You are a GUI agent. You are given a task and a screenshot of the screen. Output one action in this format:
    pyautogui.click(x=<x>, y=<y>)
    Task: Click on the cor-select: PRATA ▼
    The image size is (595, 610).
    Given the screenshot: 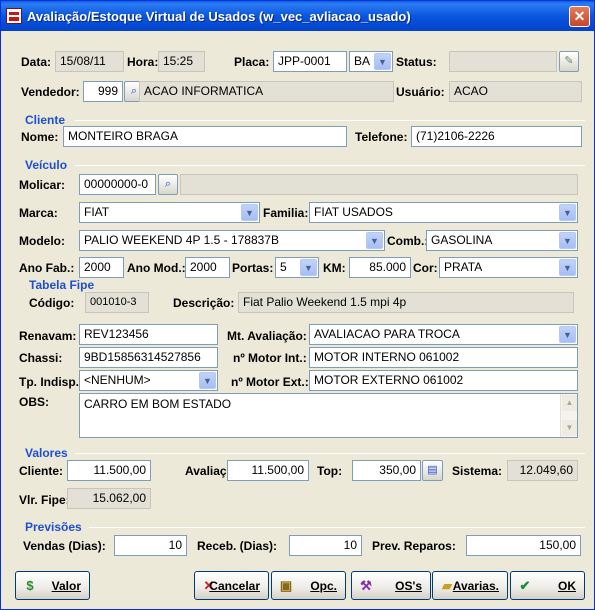 What is the action you would take?
    pyautogui.click(x=508, y=267)
    